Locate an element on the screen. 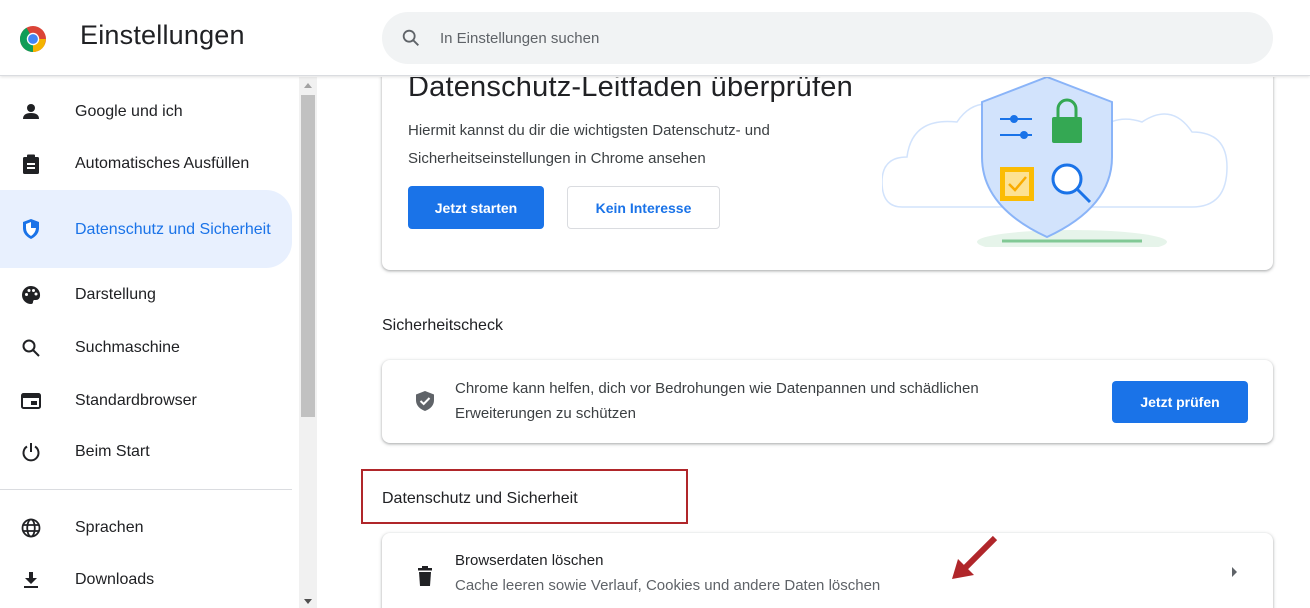  shield-check-icon is located at coordinates (425, 401).